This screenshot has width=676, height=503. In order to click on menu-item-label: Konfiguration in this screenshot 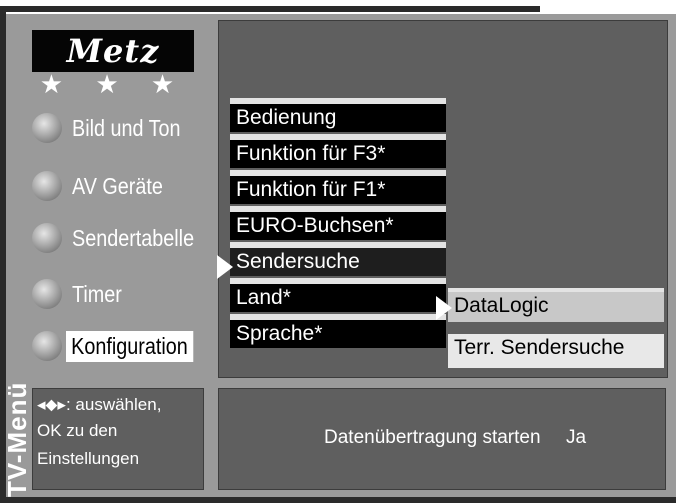, I will do `click(129, 346)`.